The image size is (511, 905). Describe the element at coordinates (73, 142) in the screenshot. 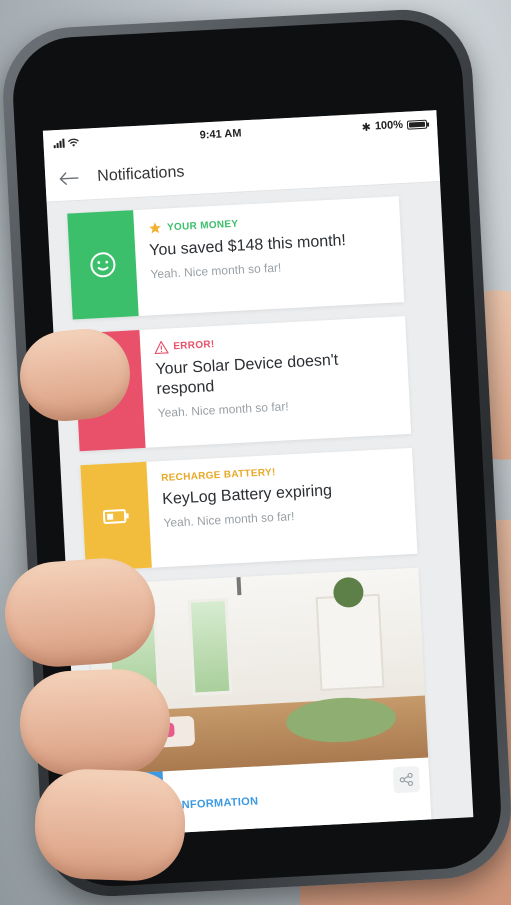

I see `wifi-icon` at that location.